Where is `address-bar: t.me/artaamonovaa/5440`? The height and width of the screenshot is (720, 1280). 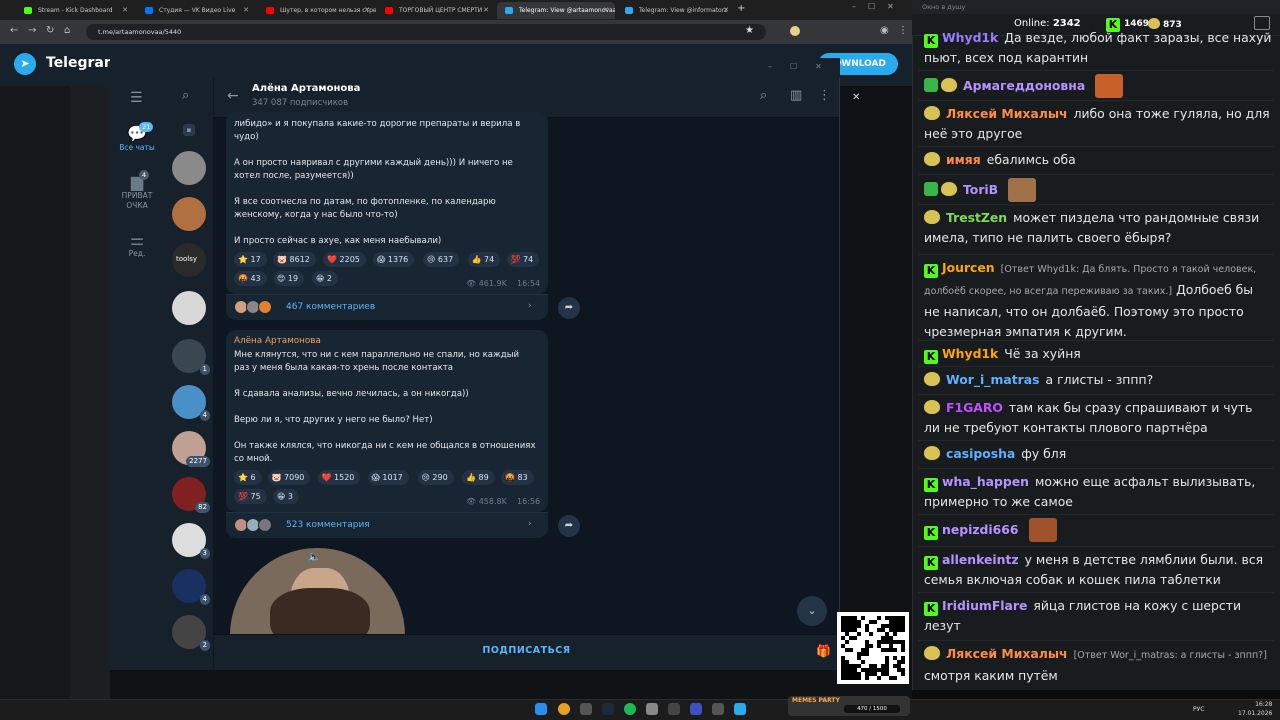 address-bar: t.me/artaamonovaa/5440 is located at coordinates (426, 32).